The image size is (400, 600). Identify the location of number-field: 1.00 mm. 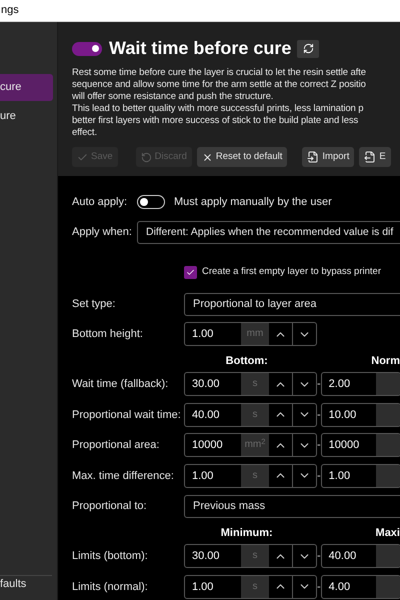
(250, 334).